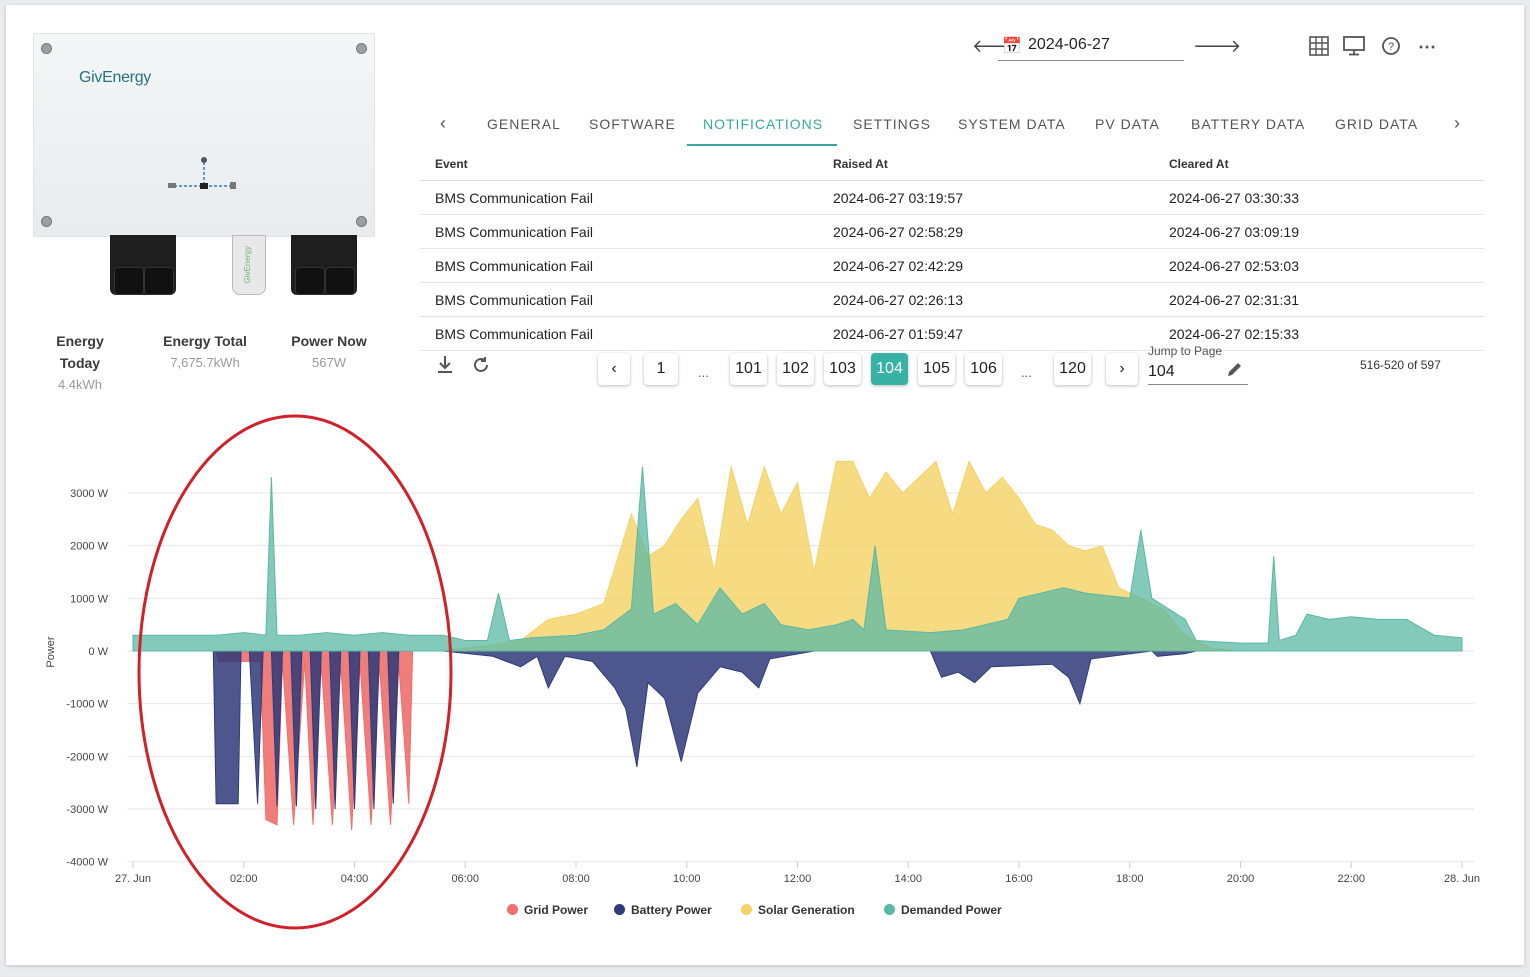  I want to click on x-tick-label: 12:00, so click(798, 879).